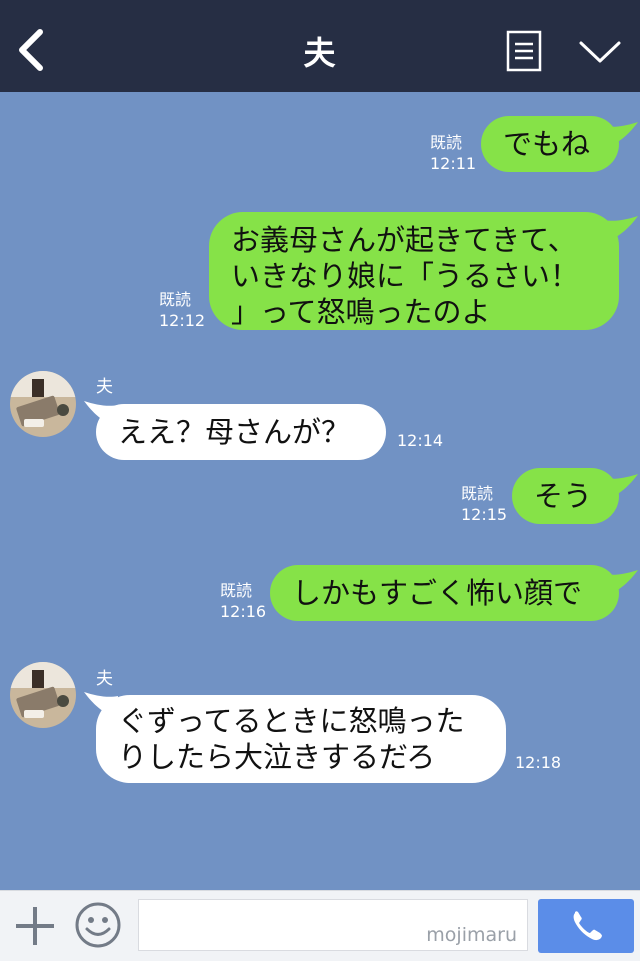 This screenshot has height=961, width=640. Describe the element at coordinates (484, 514) in the screenshot. I see `timestamp: 12:15` at that location.